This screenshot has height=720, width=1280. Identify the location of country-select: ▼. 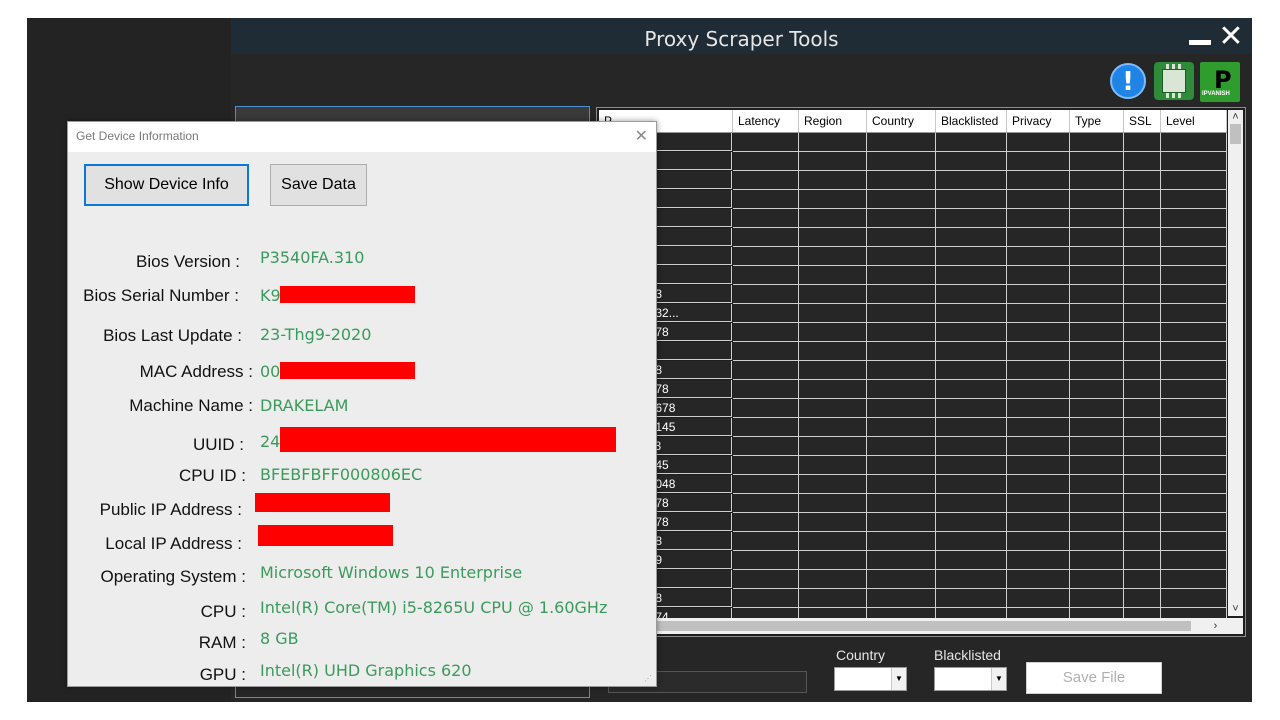
(870, 679).